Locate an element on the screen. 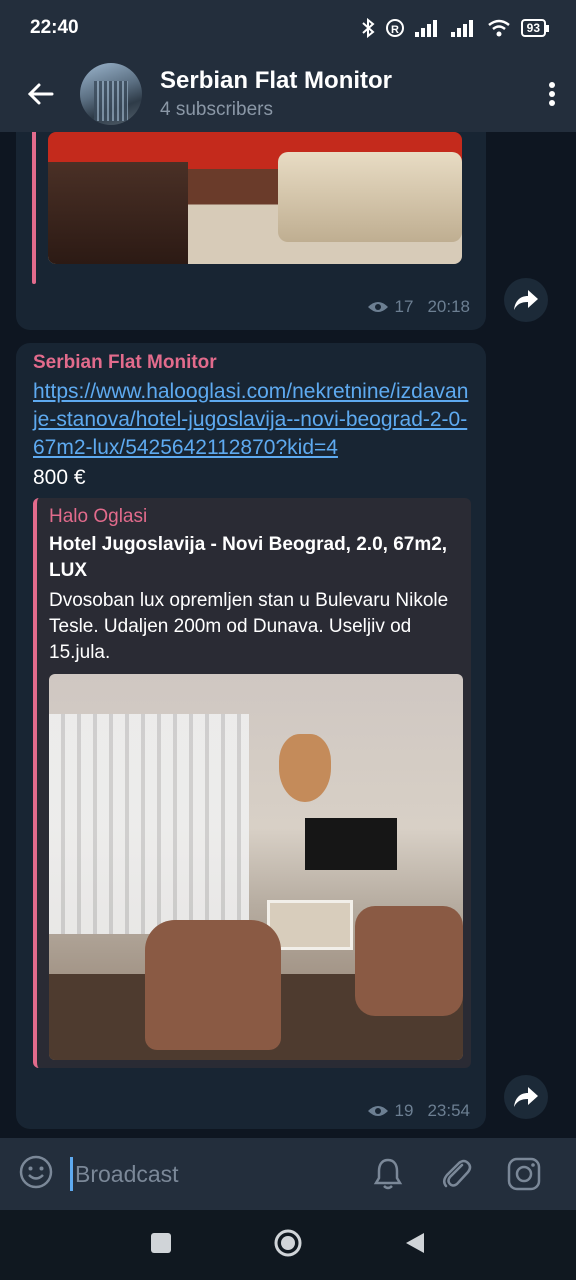  status-bar: 22:40 R 93 is located at coordinates (288, 28).